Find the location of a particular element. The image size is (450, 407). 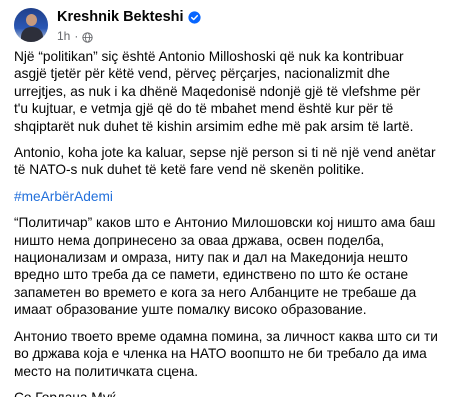

author-row: Kreshnik Bekteshi is located at coordinates (129, 17).